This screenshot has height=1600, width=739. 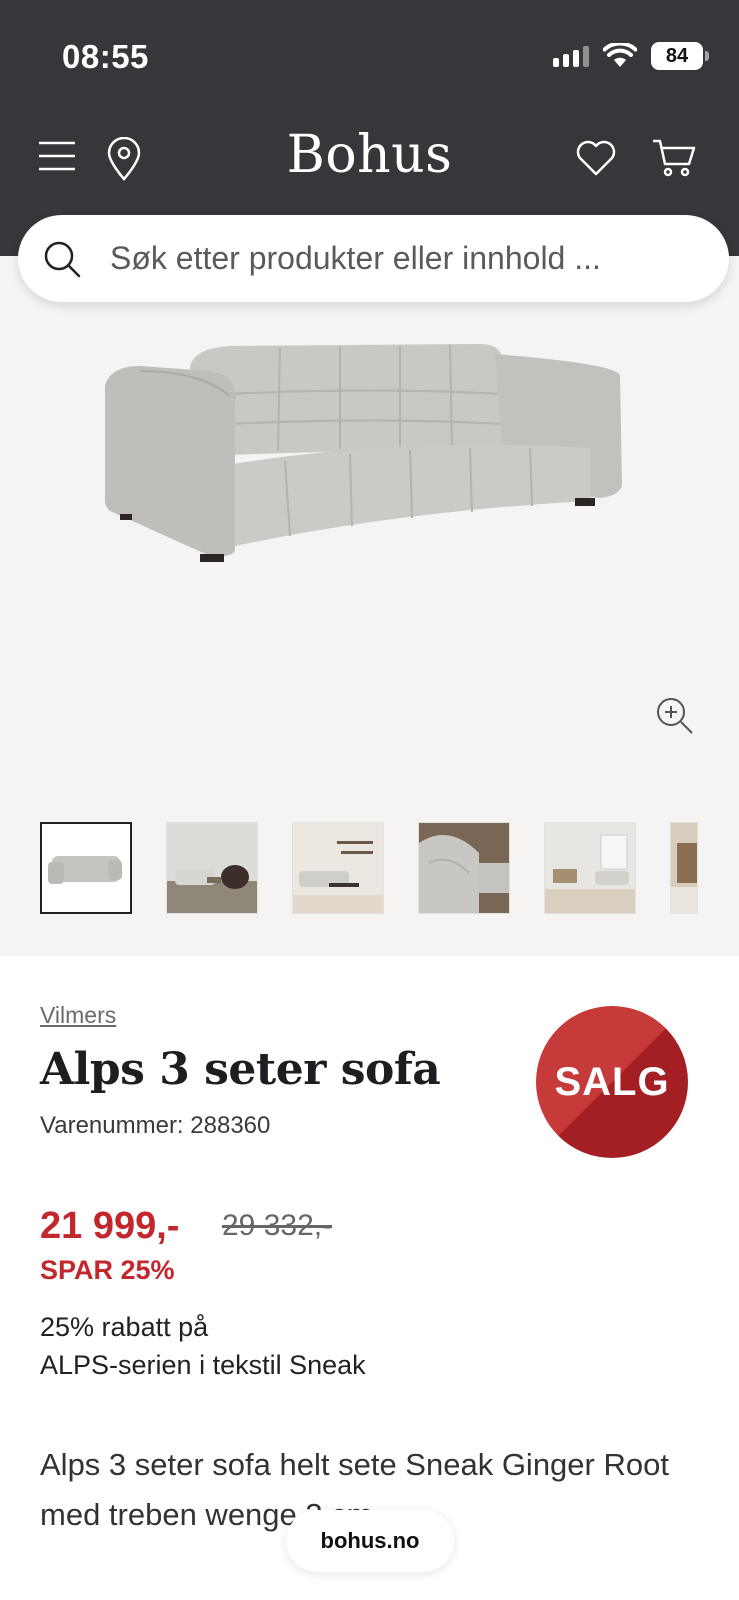 What do you see at coordinates (203, 1365) in the screenshot?
I see `promo-line-2: ALPS-serien i tekstil Sneak` at bounding box center [203, 1365].